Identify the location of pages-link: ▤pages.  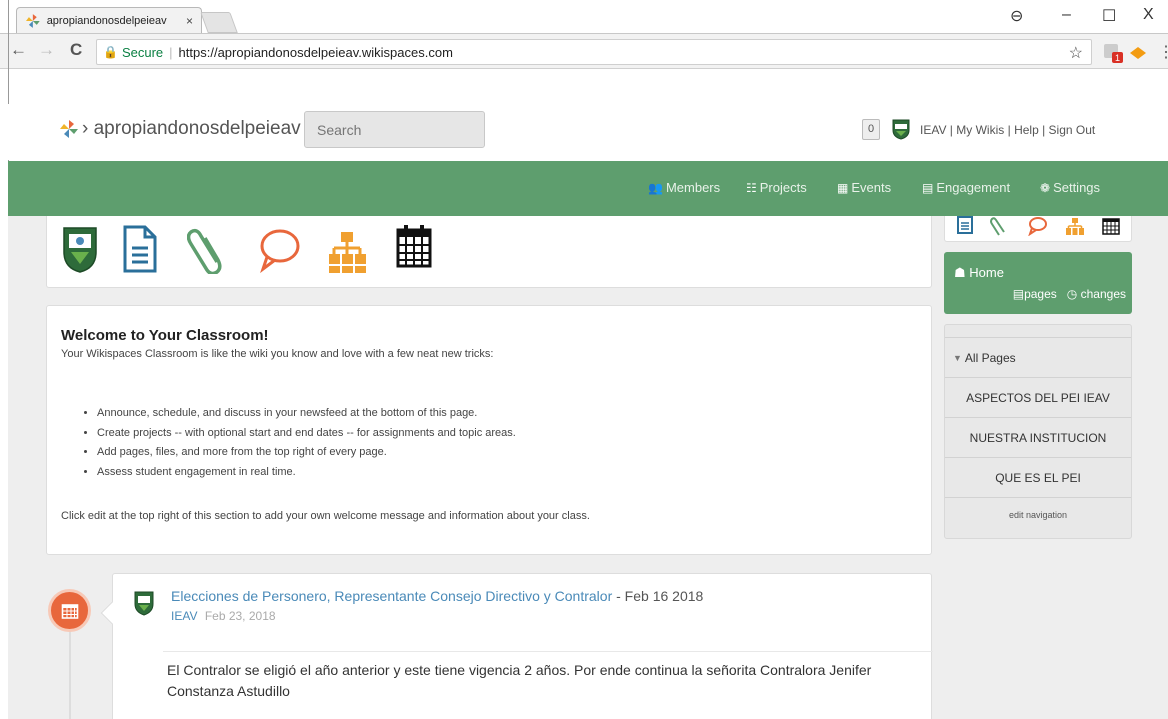
(1035, 294).